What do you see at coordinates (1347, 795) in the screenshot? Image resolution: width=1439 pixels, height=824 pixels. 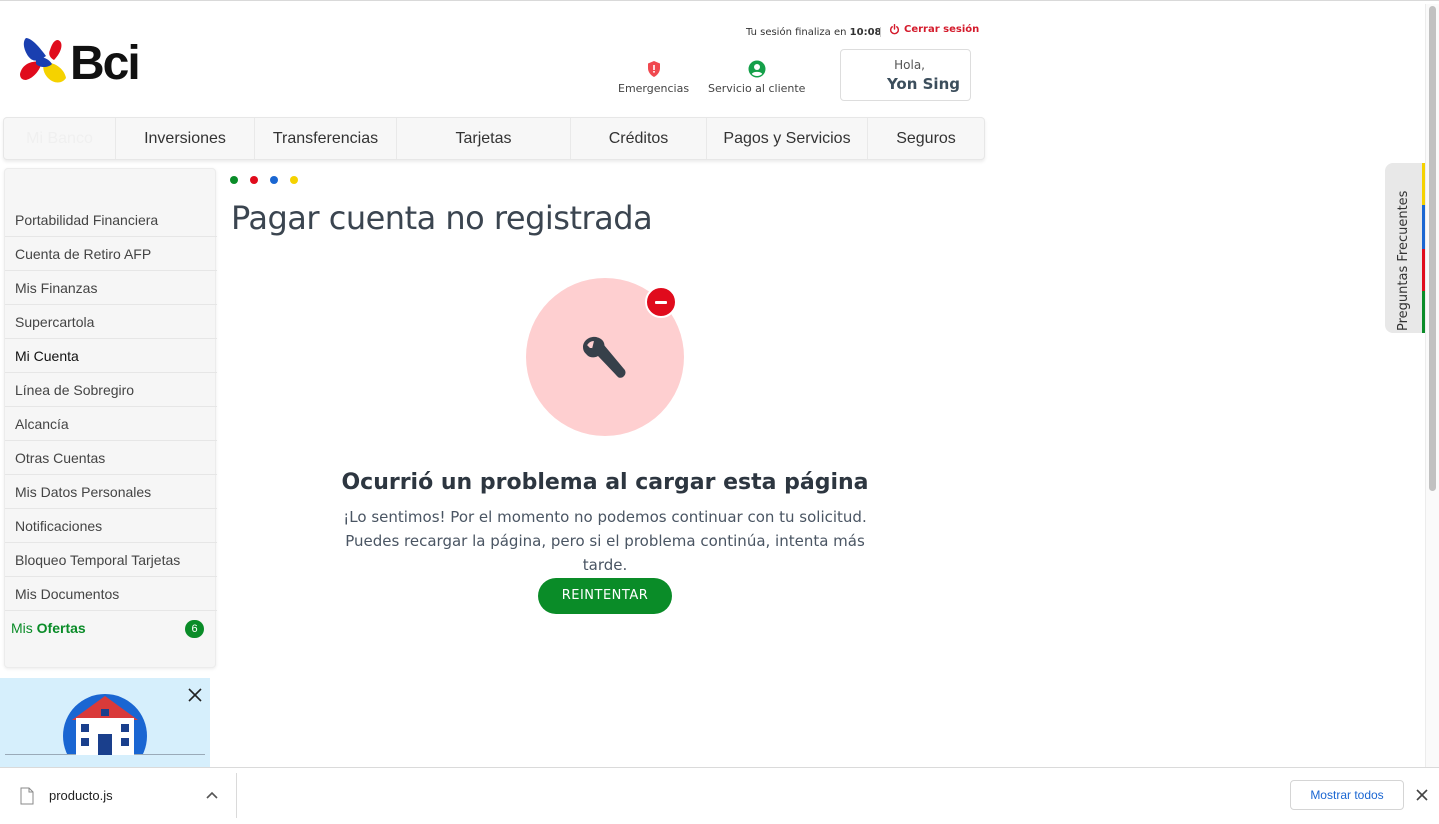 I see `show-all-downloads-button: Mostrar todos` at bounding box center [1347, 795].